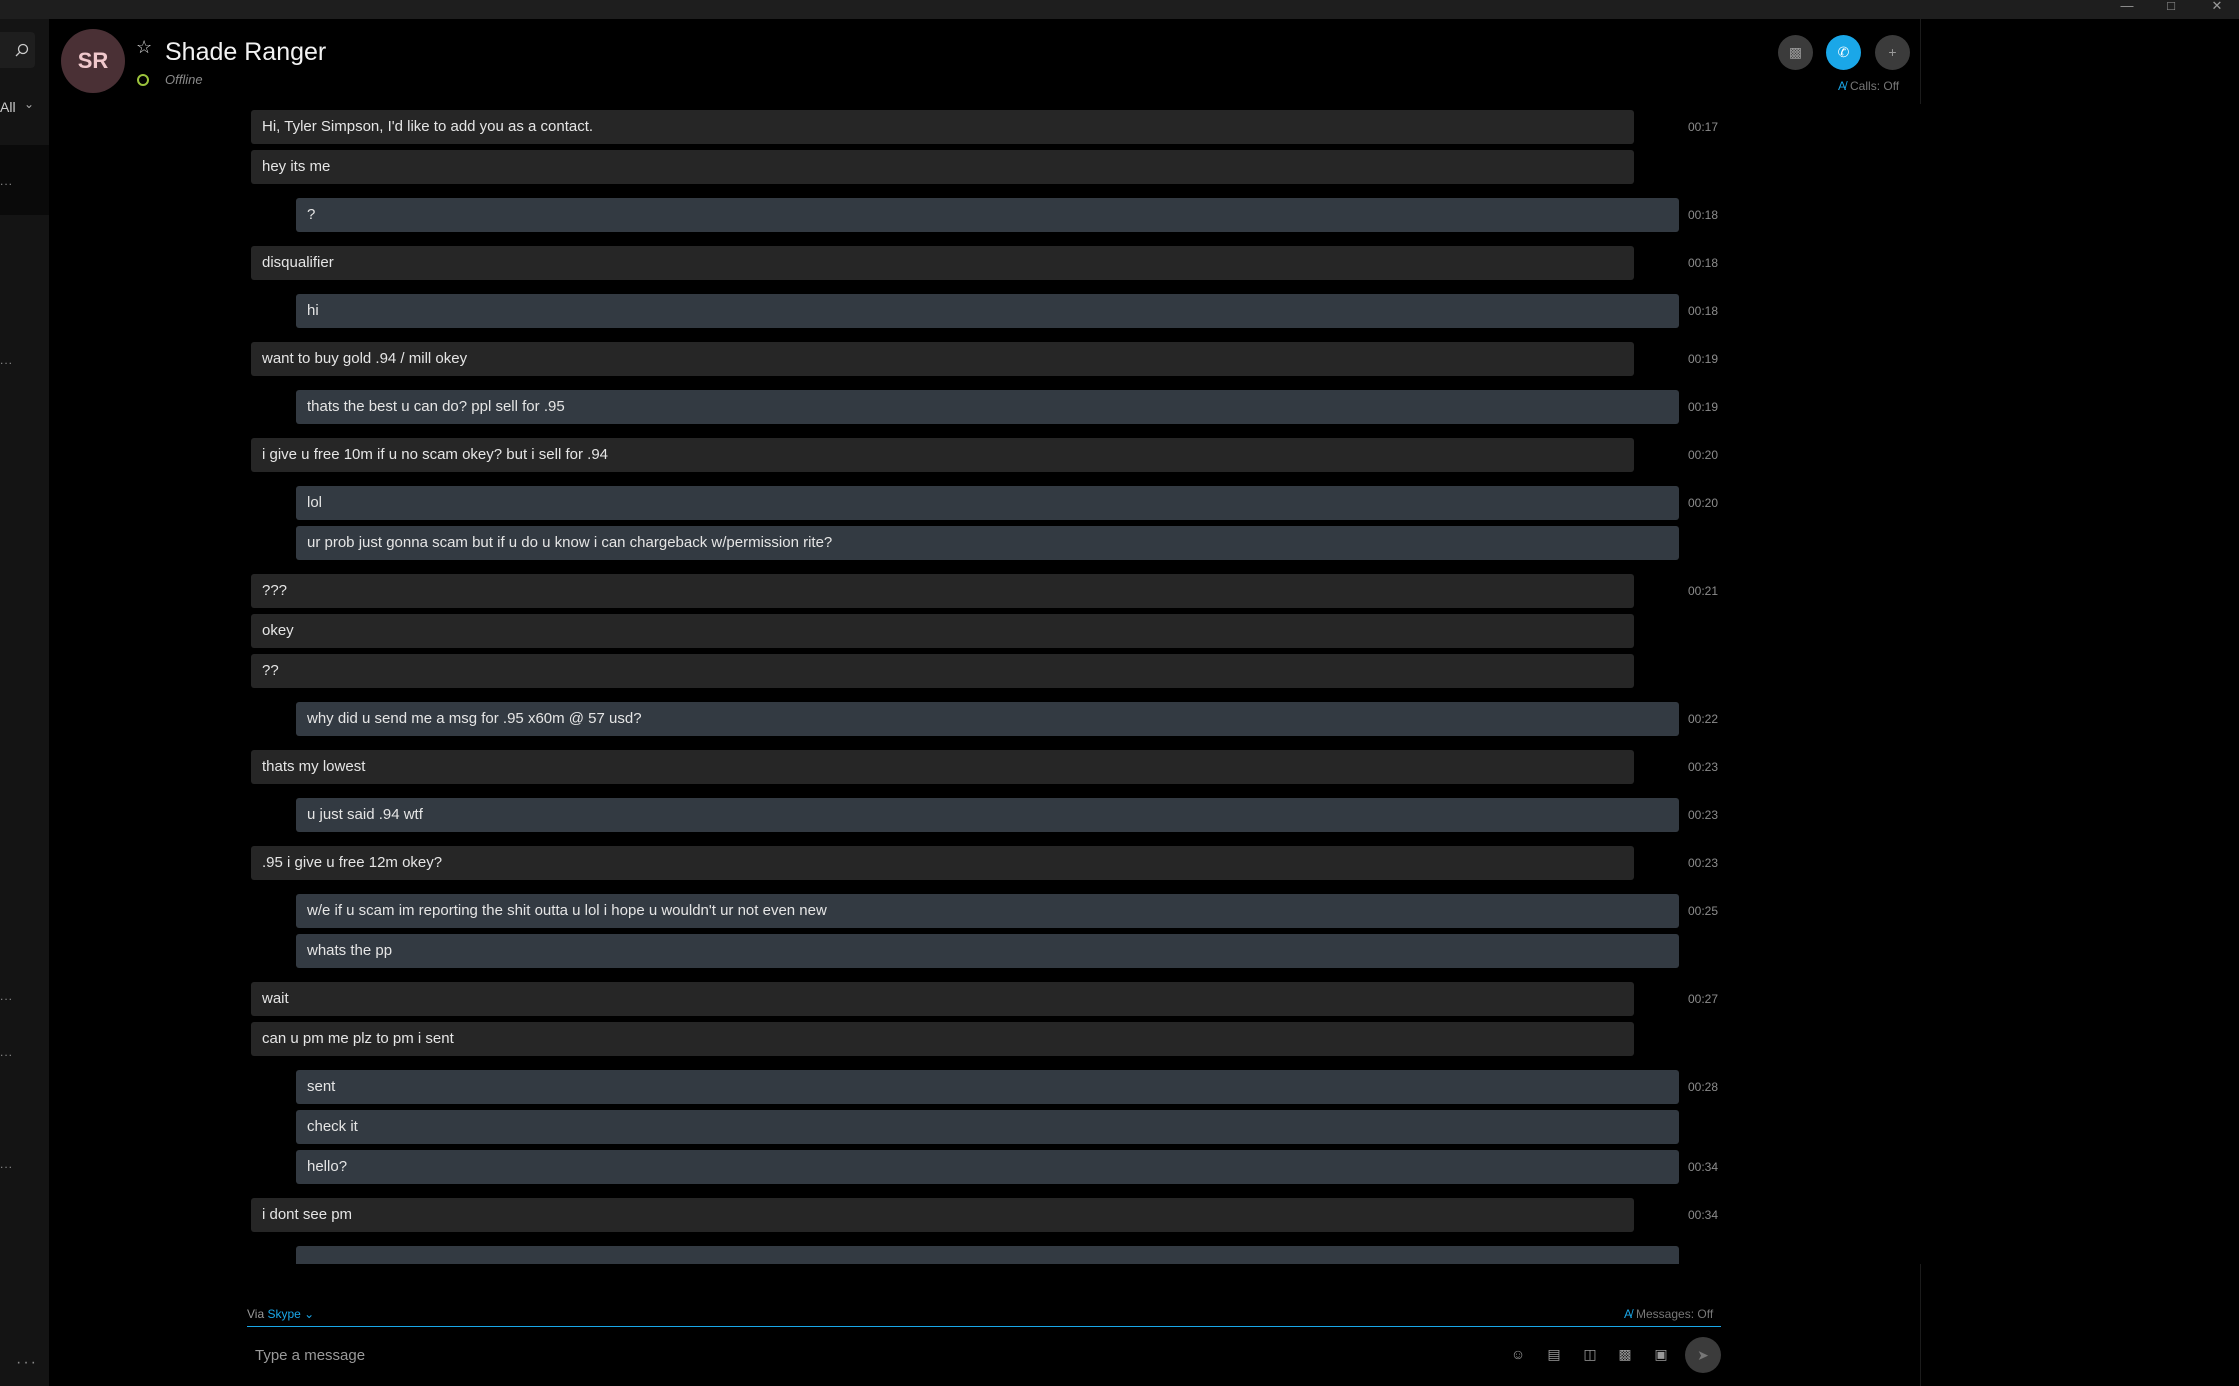 The image size is (2239, 1386). What do you see at coordinates (987, 503) in the screenshot?
I see `outgoing-message: lol` at bounding box center [987, 503].